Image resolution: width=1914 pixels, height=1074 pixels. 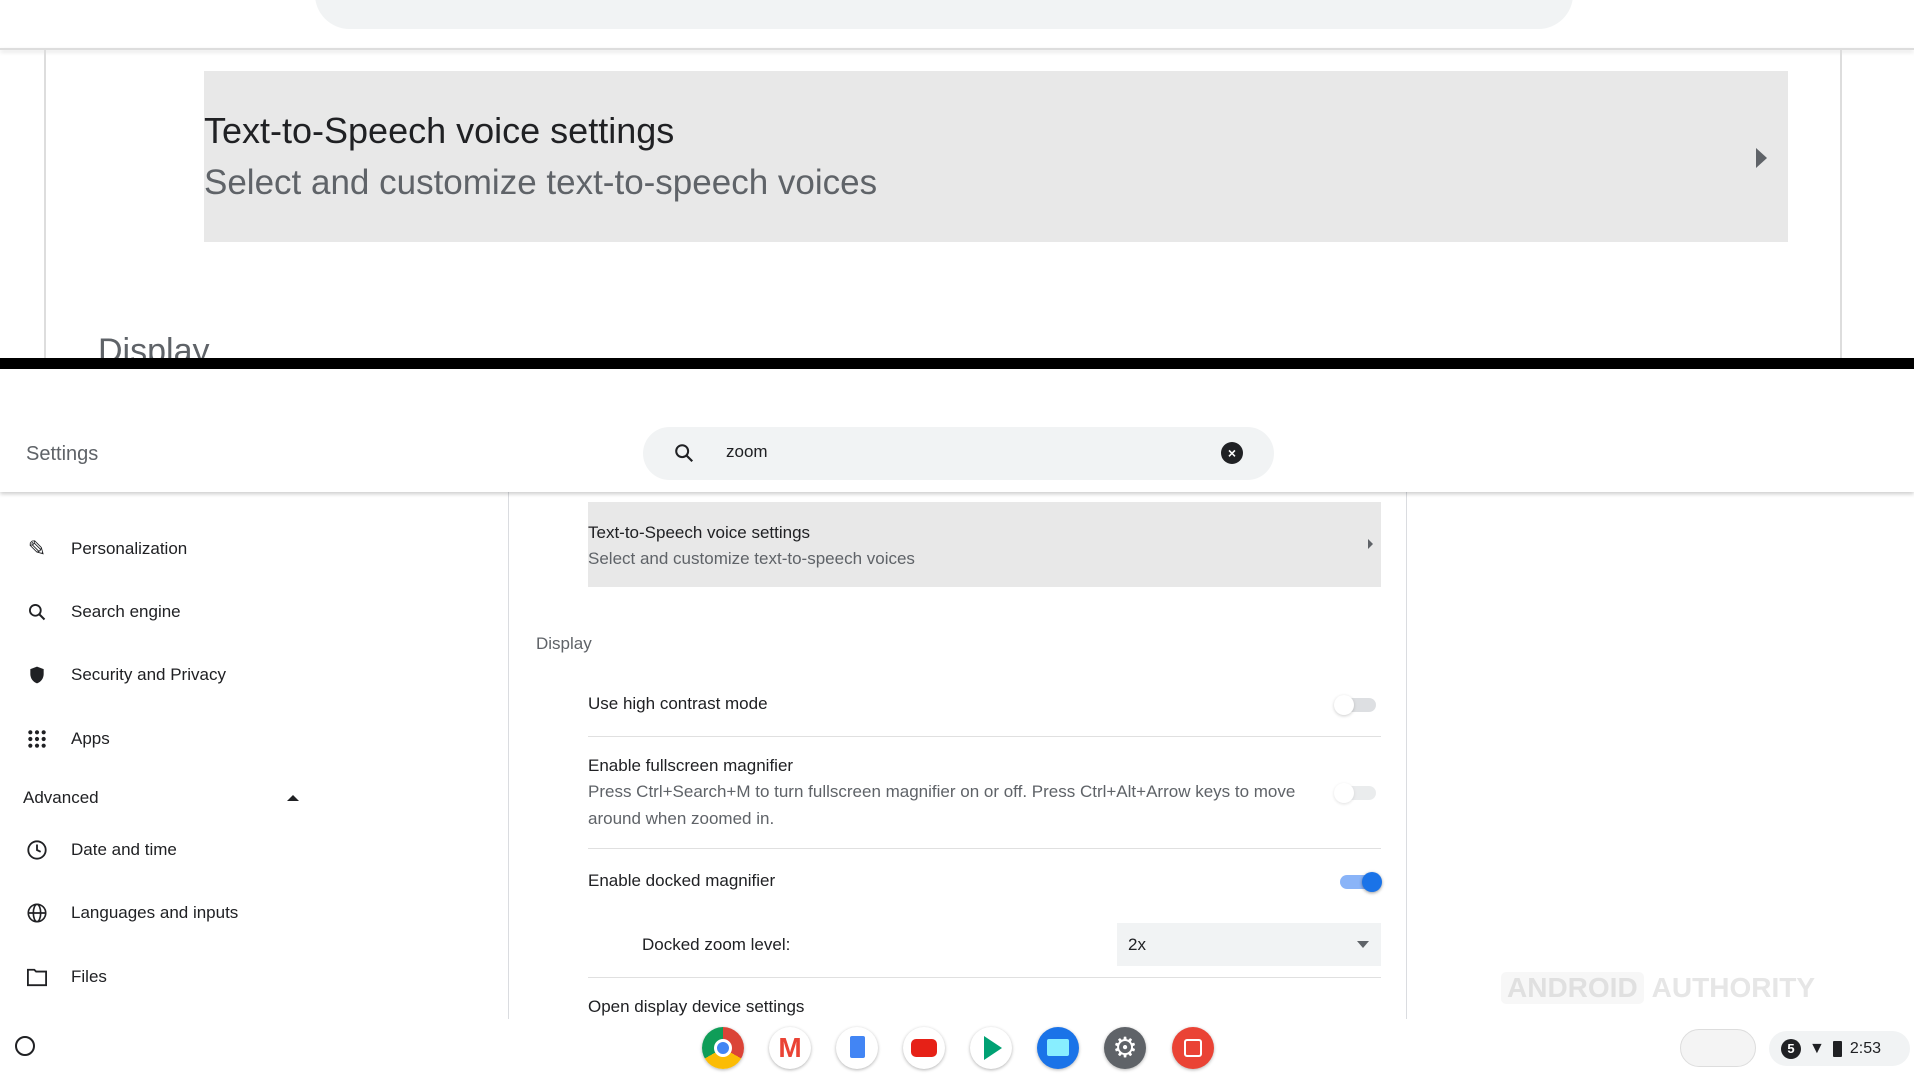 What do you see at coordinates (439, 130) in the screenshot?
I see `magnified-tts-title: Text-to-Speech voice settings` at bounding box center [439, 130].